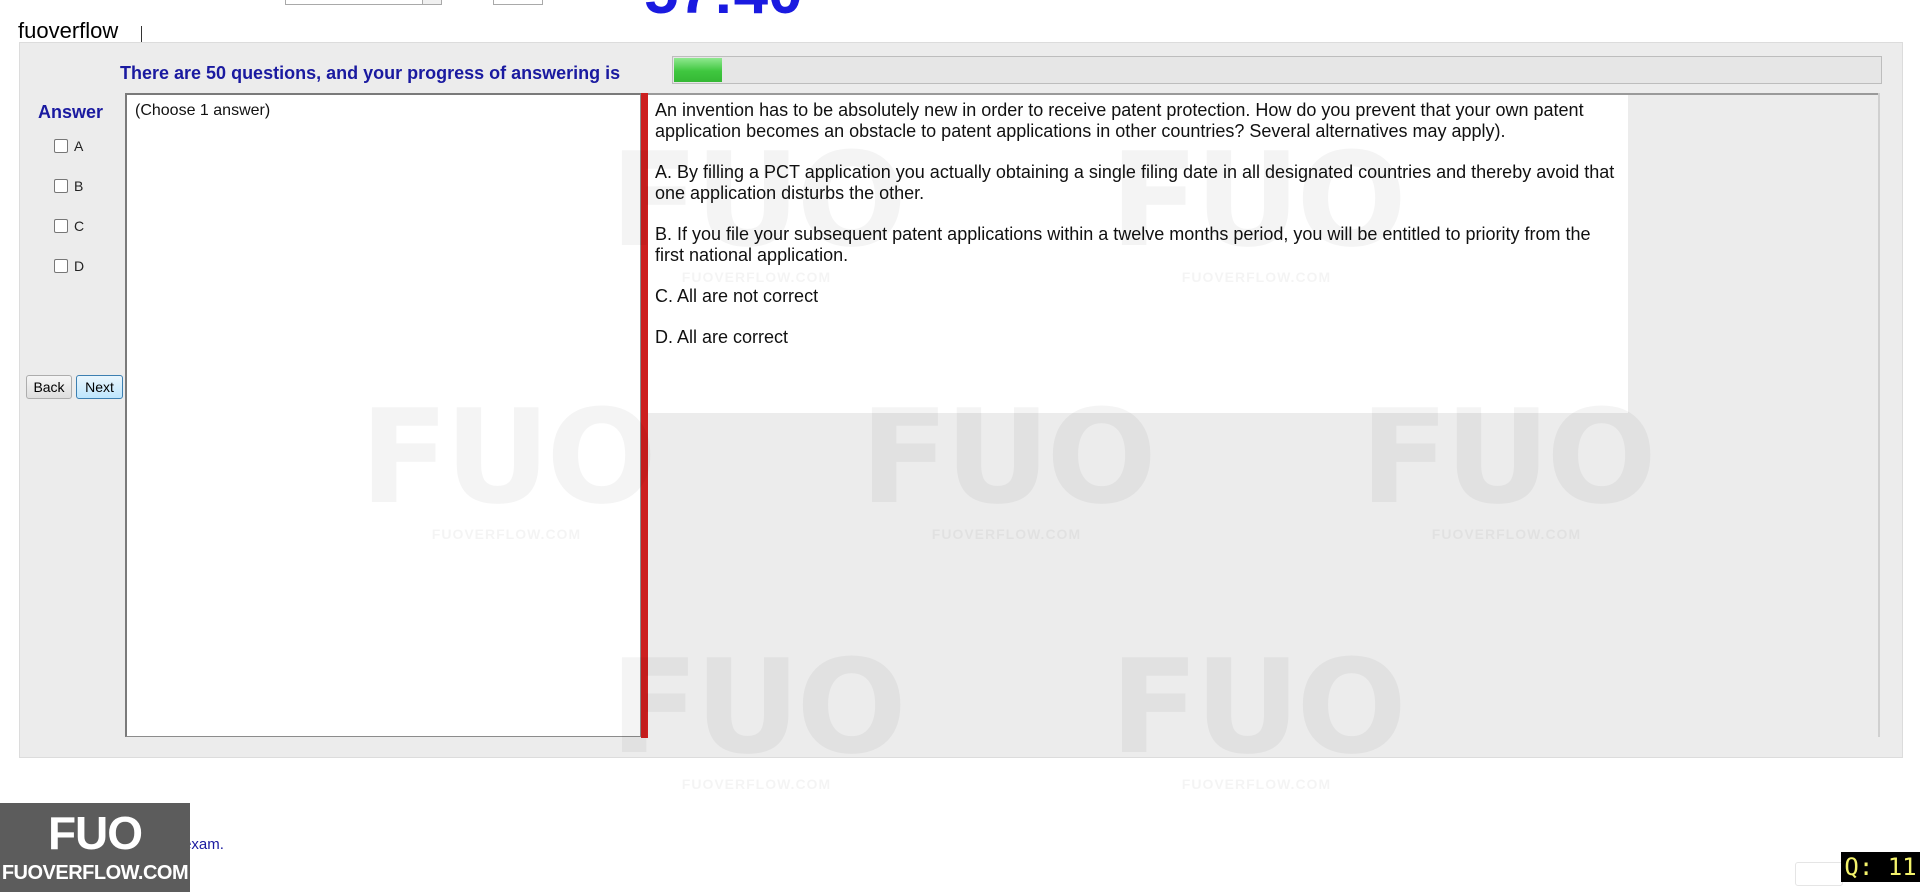 The width and height of the screenshot is (1920, 892). Describe the element at coordinates (1819, 874) in the screenshot. I see `bottom-input` at that location.